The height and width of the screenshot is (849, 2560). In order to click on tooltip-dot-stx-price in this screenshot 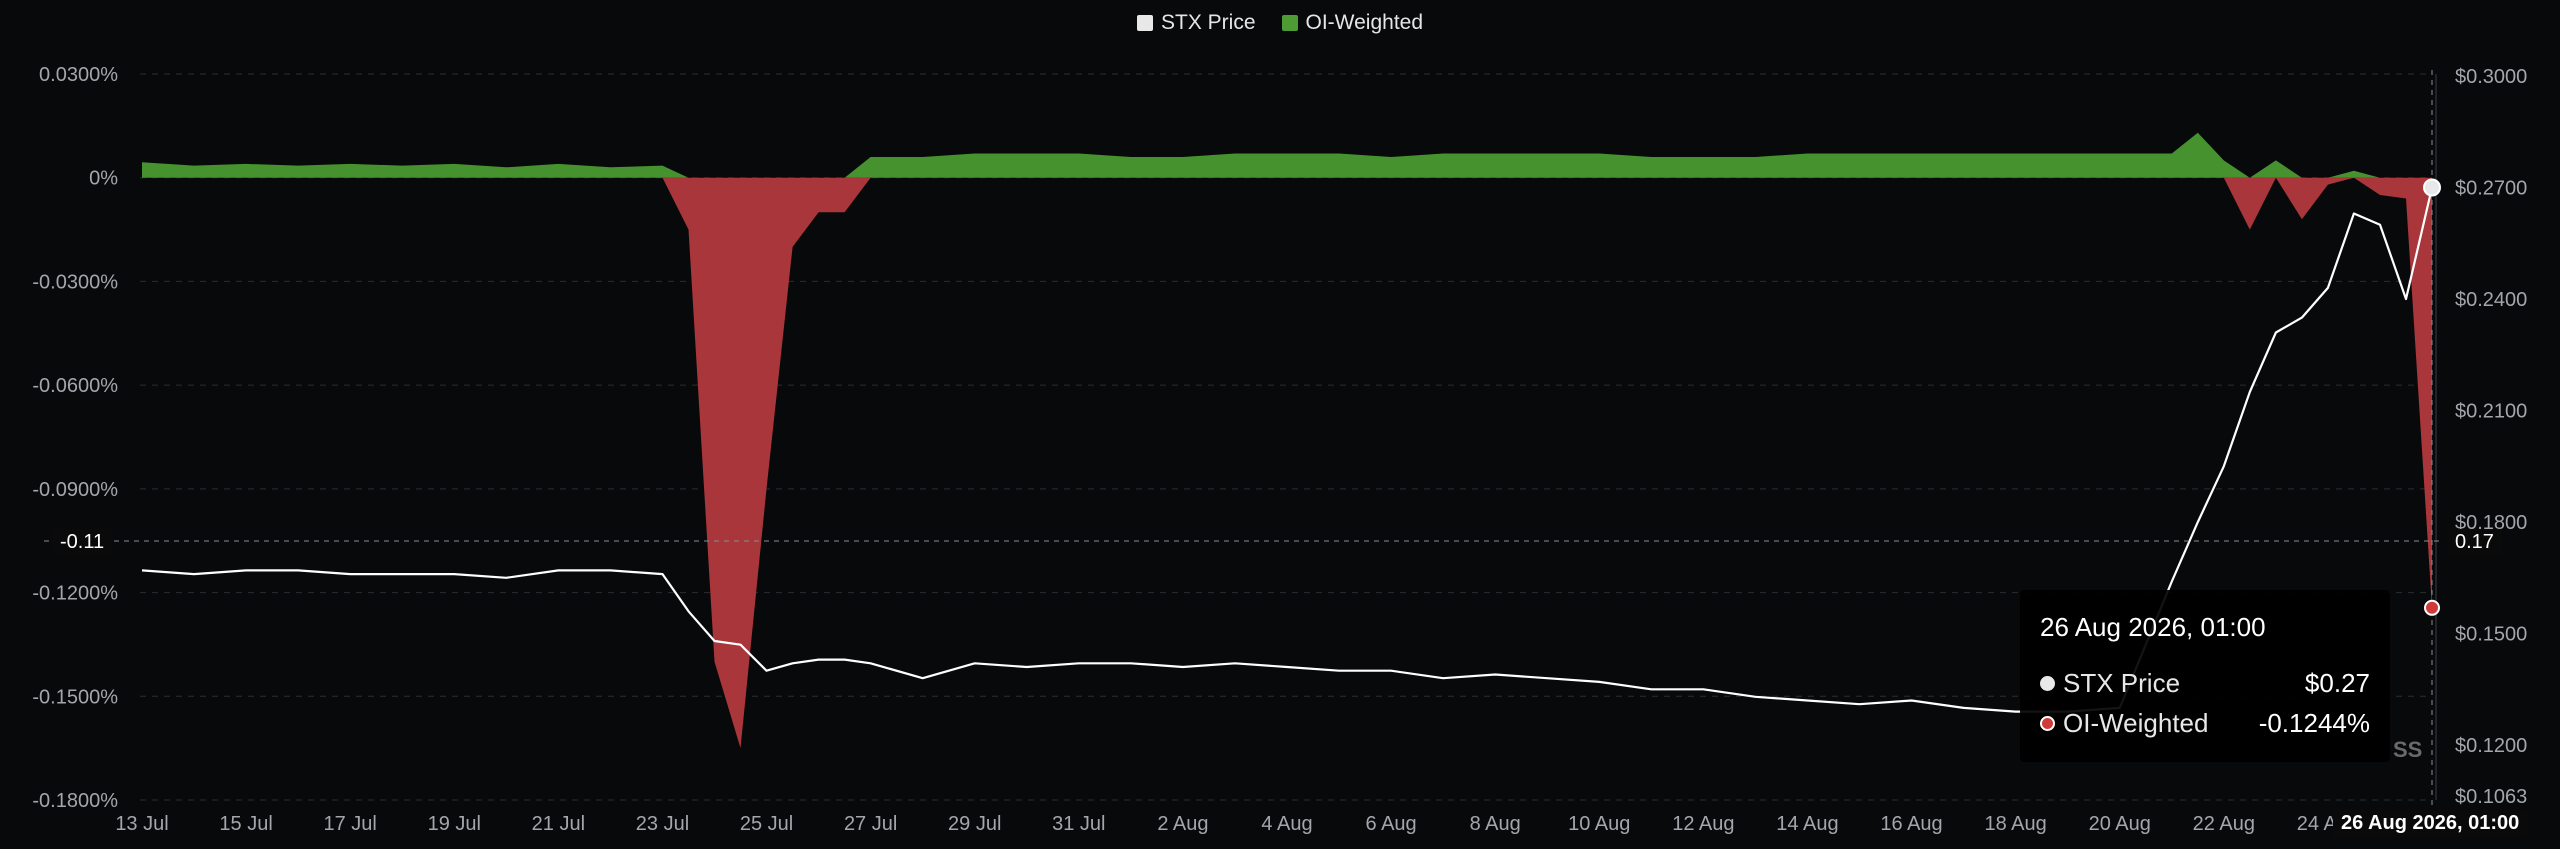, I will do `click(2047, 683)`.